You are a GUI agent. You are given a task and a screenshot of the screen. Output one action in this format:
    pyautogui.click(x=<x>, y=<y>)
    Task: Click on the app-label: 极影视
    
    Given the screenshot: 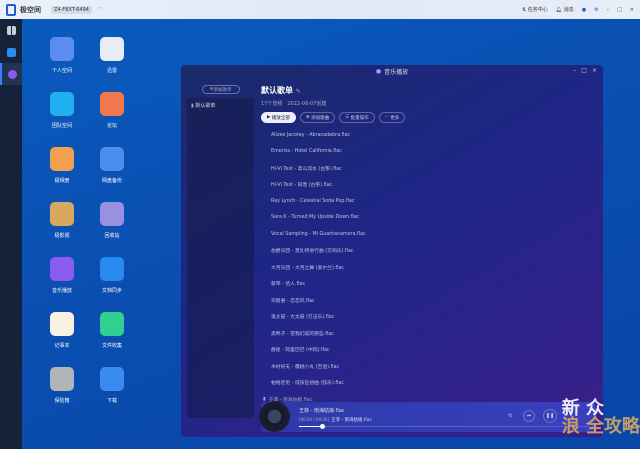 What is the action you would take?
    pyautogui.click(x=62, y=236)
    